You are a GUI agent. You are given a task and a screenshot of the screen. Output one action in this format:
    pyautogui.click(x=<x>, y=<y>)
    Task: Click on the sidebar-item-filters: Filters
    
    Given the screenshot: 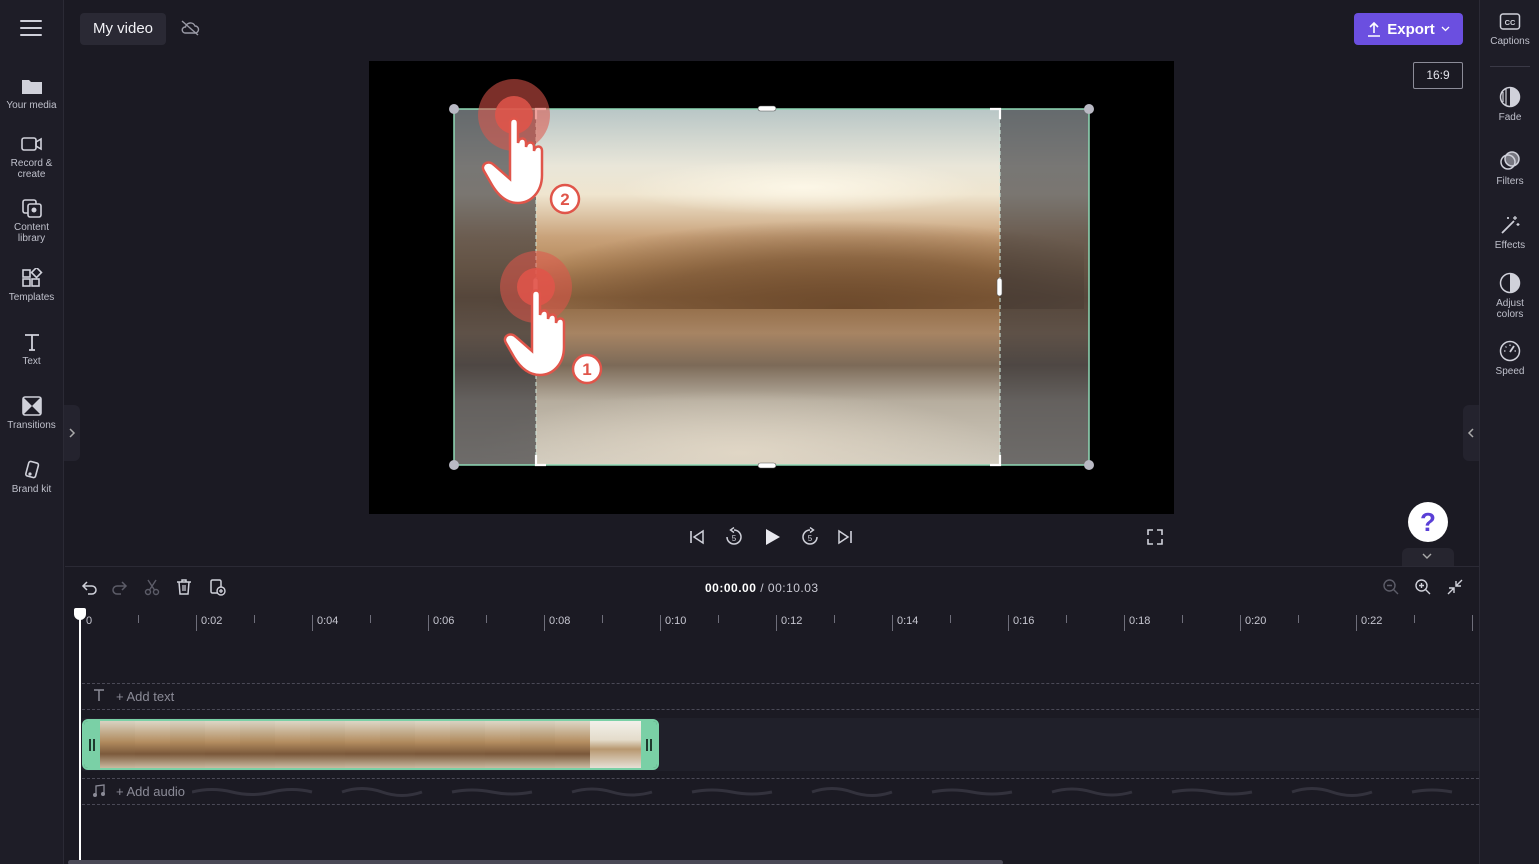 What is the action you would take?
    pyautogui.click(x=1509, y=168)
    